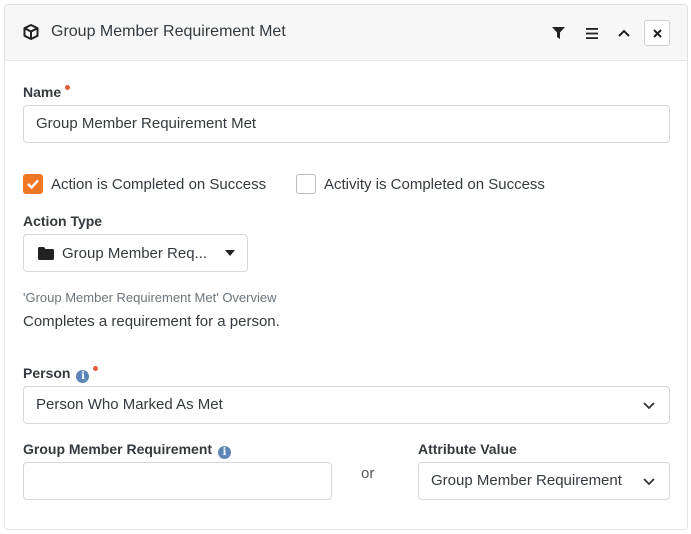  What do you see at coordinates (47, 373) in the screenshot?
I see `person-label-text: Person` at bounding box center [47, 373].